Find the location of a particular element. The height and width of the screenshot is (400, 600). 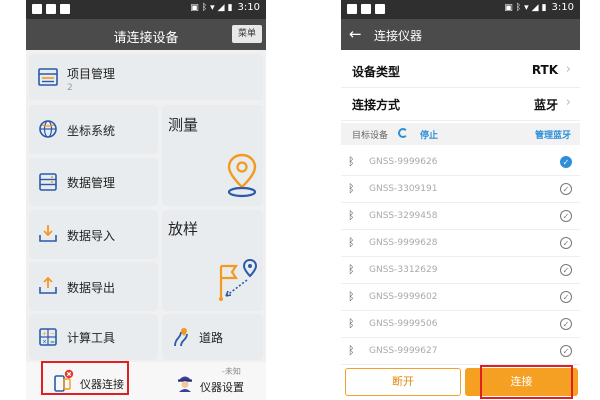

map-pin-icon is located at coordinates (242, 175).